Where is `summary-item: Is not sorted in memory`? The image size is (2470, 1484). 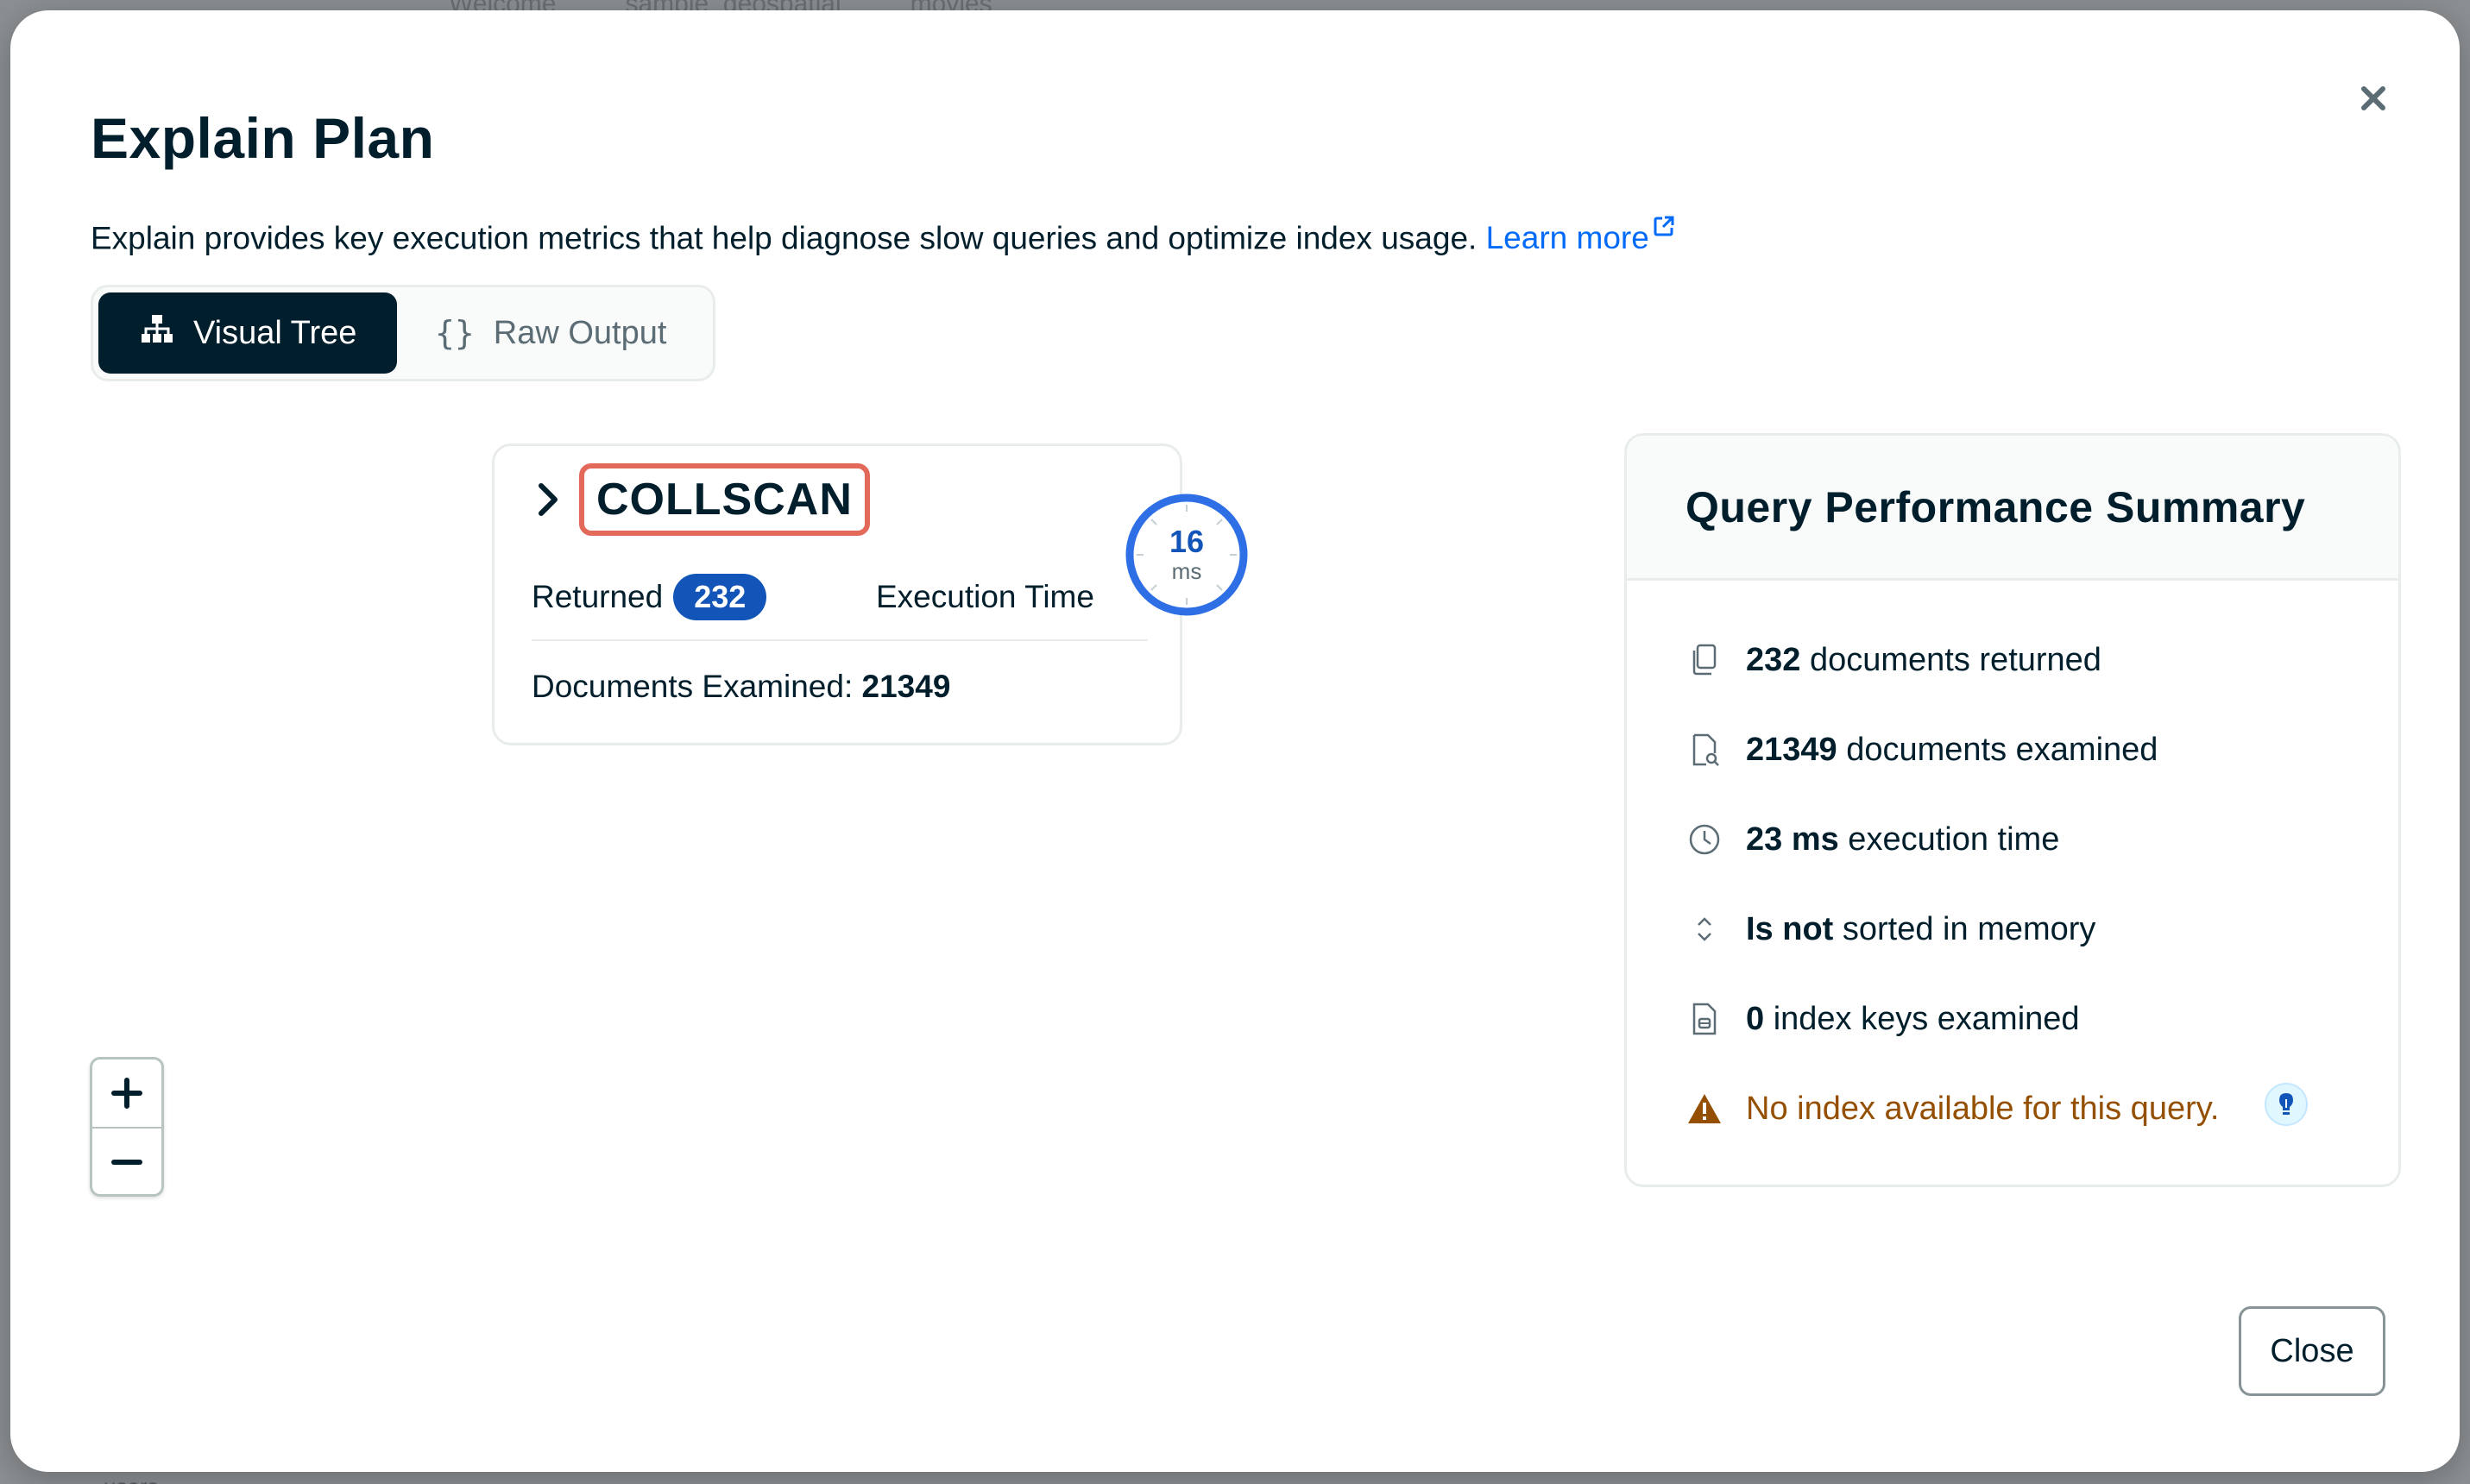
summary-item: Is not sorted in memory is located at coordinates (1998, 929).